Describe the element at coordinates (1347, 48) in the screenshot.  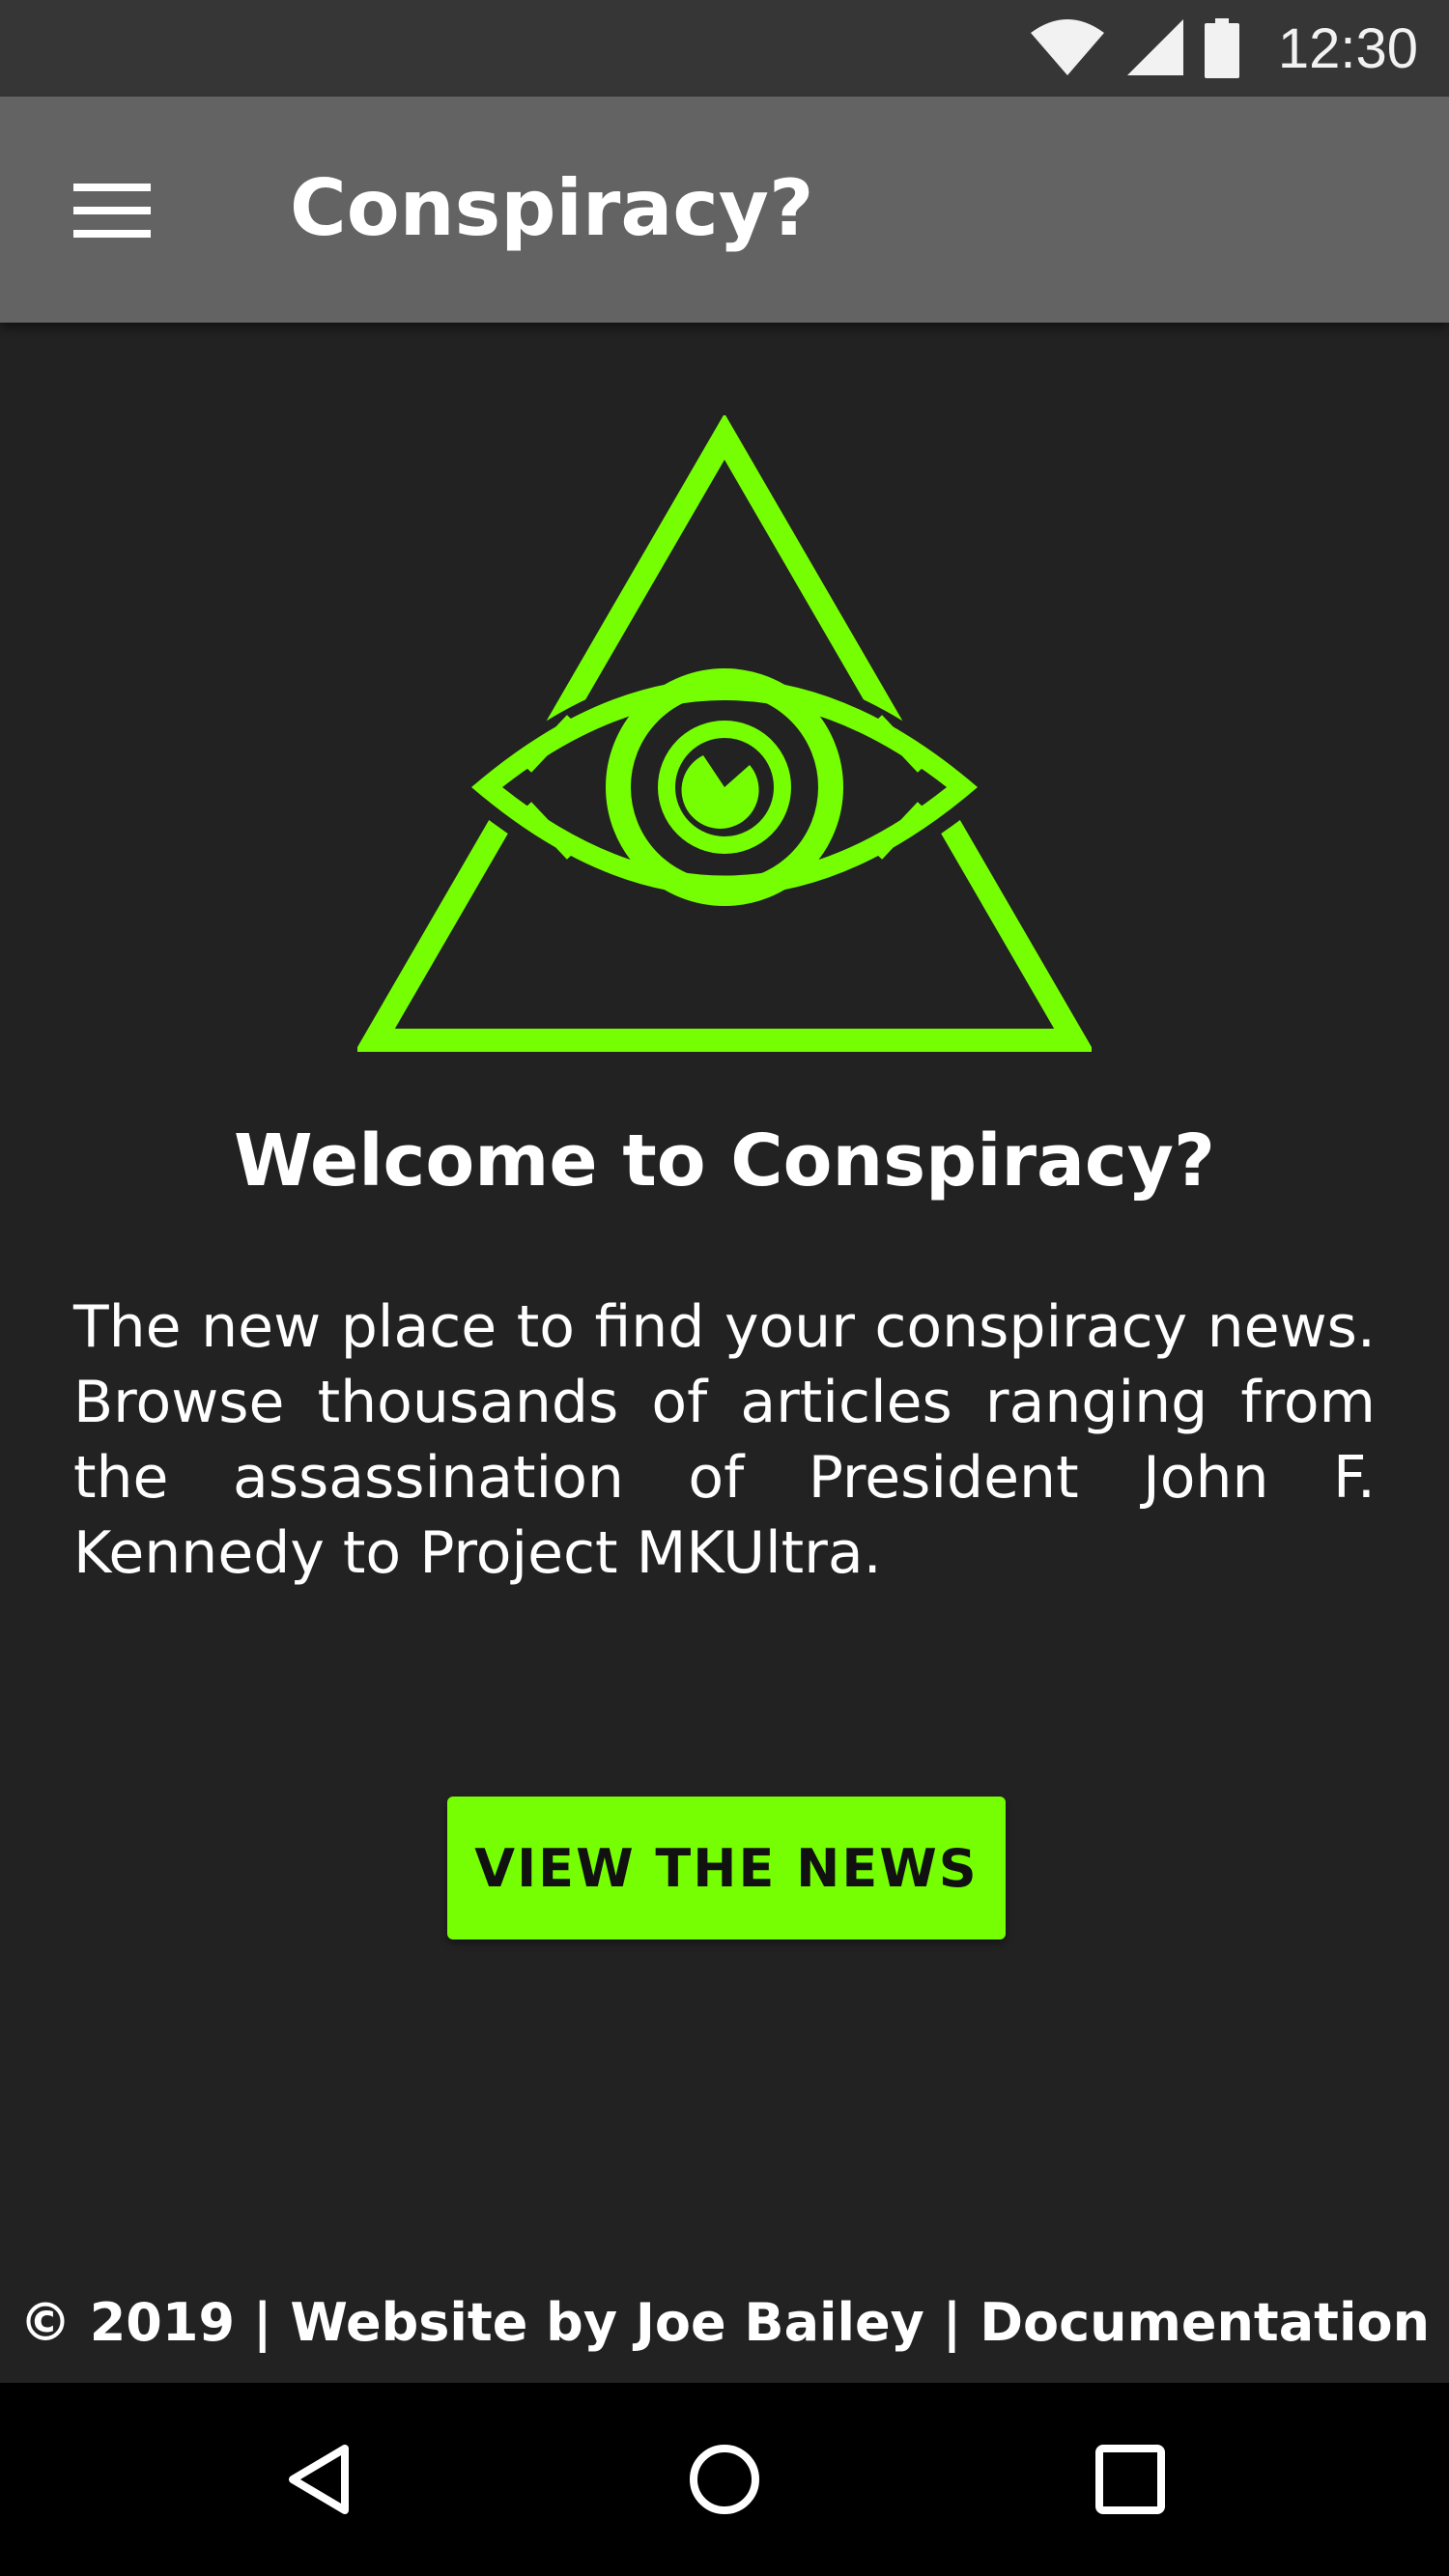
I see `status-time: 12:30` at that location.